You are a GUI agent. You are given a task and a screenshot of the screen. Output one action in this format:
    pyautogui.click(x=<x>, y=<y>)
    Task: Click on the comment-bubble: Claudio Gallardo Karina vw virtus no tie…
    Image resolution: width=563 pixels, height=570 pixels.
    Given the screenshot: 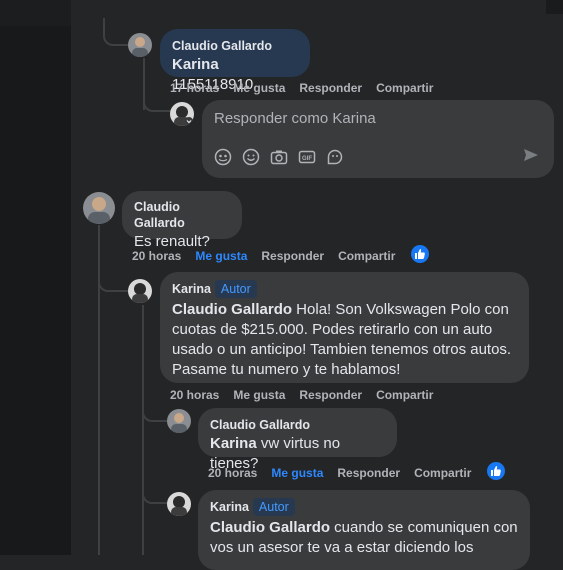 What is the action you would take?
    pyautogui.click(x=297, y=440)
    